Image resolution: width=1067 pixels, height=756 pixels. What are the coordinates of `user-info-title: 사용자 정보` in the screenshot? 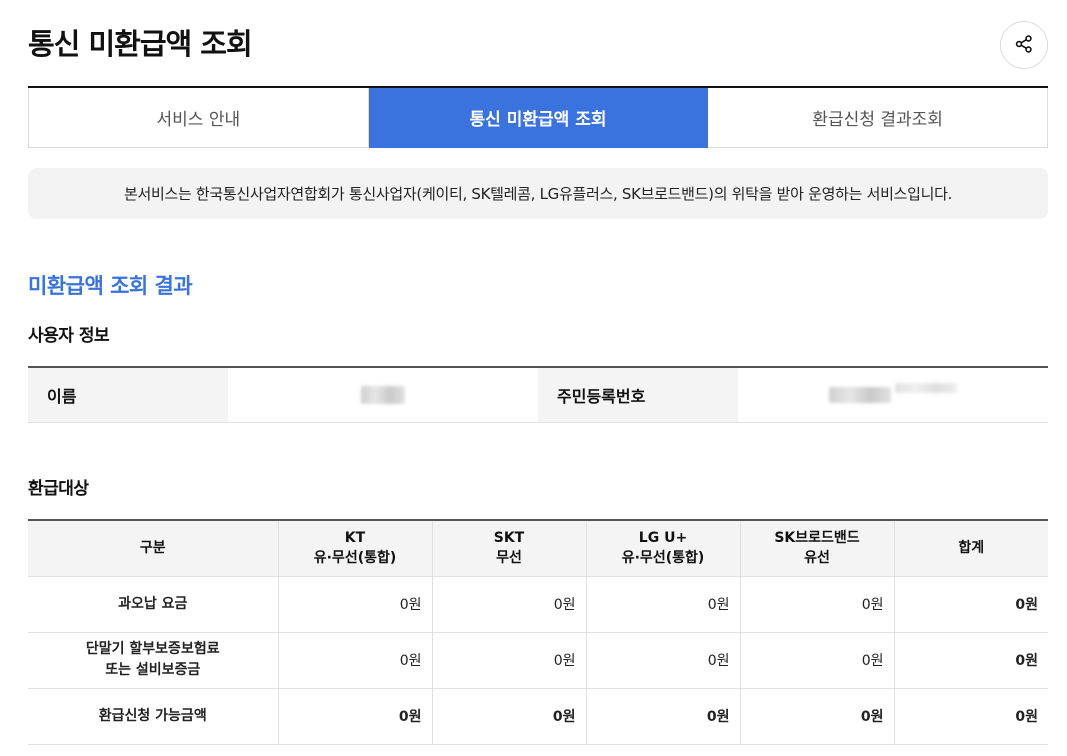 It's located at (69, 336).